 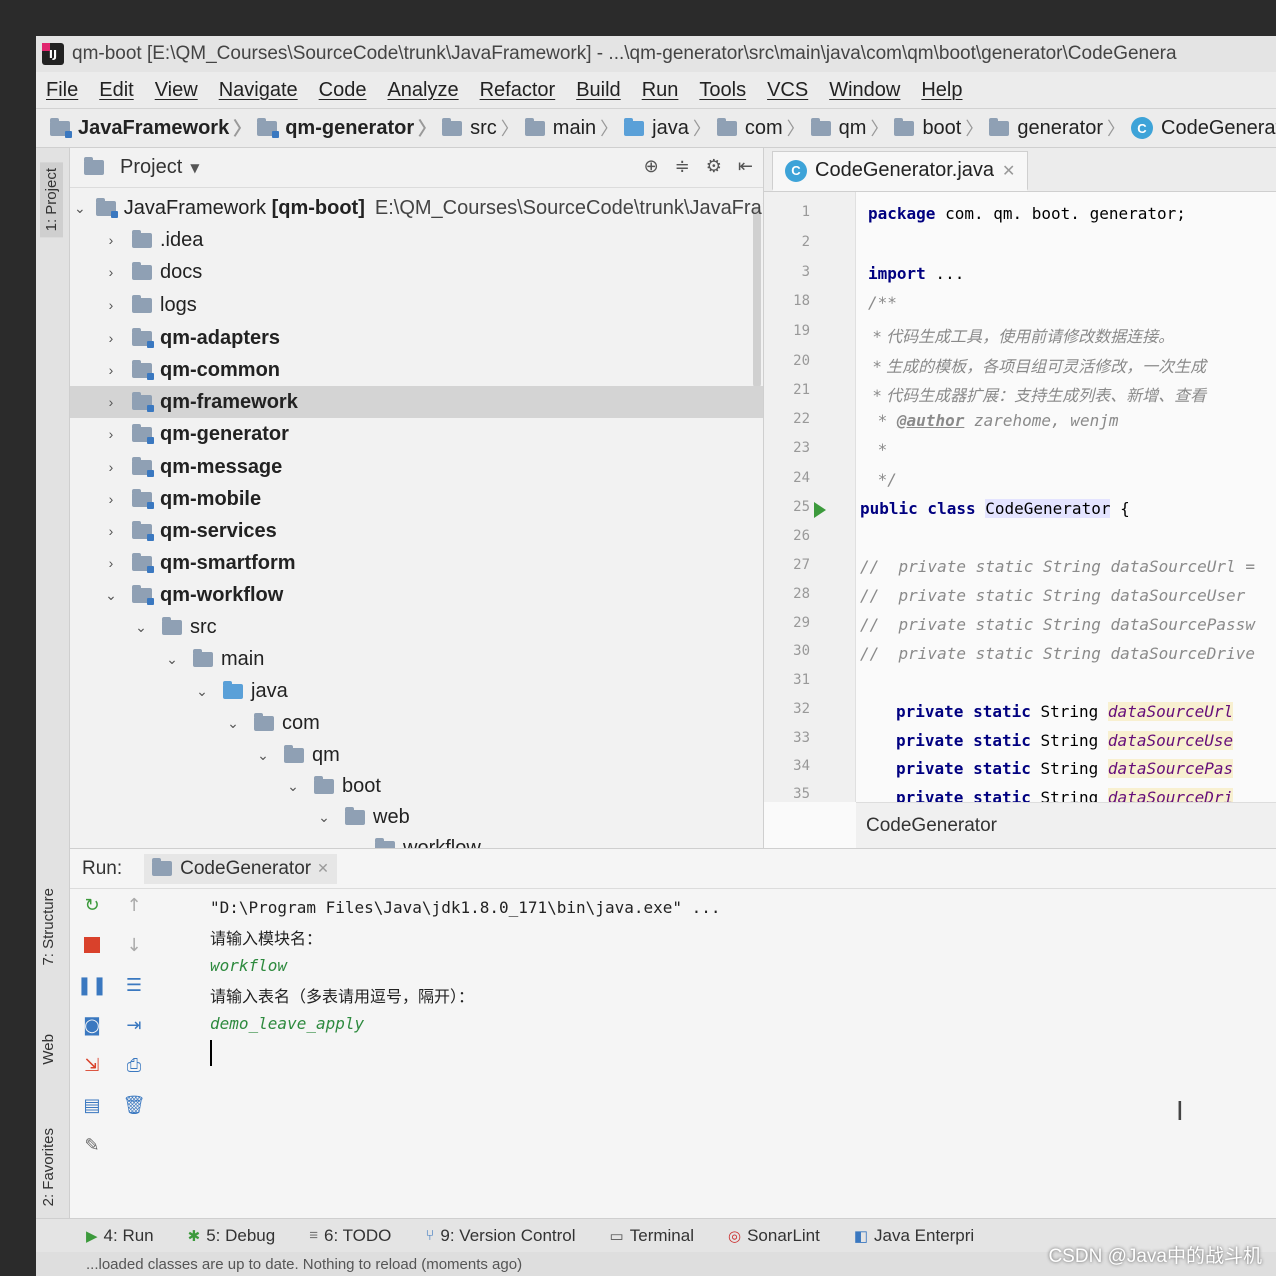 I want to click on menu-window: Window, so click(x=864, y=90).